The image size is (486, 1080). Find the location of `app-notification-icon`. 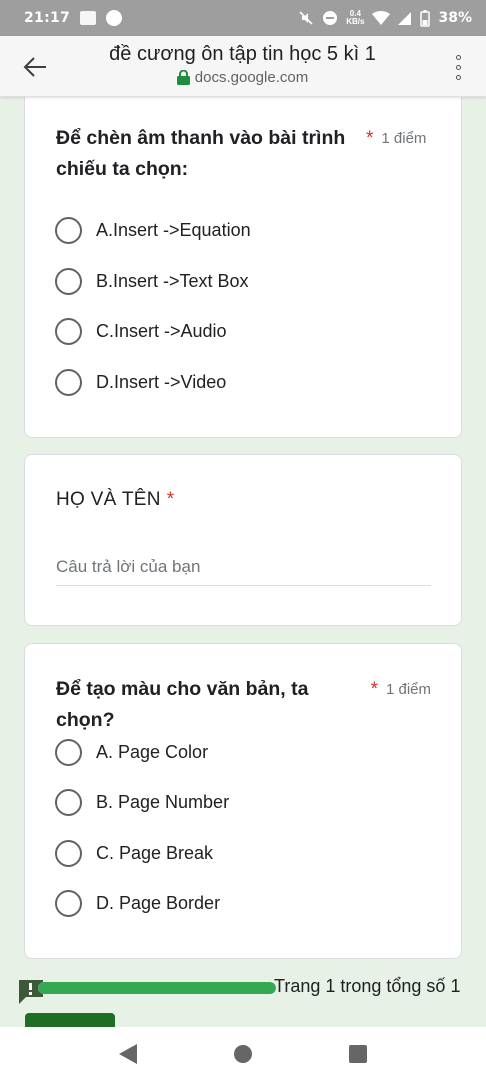

app-notification-icon is located at coordinates (88, 18).